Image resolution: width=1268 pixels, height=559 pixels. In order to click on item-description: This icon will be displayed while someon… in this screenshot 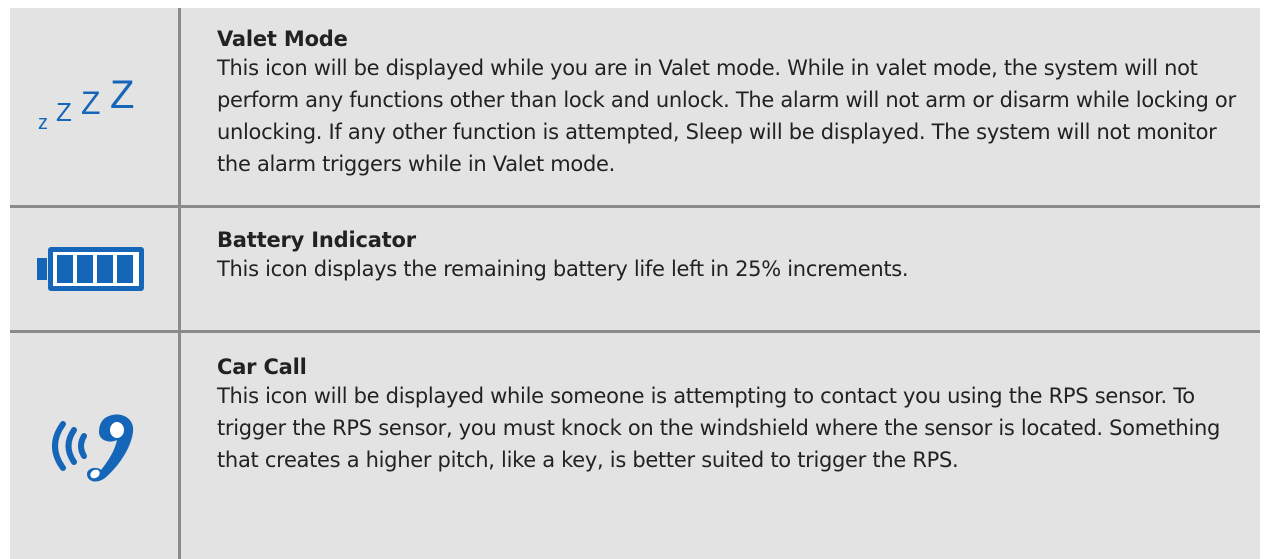, I will do `click(719, 428)`.